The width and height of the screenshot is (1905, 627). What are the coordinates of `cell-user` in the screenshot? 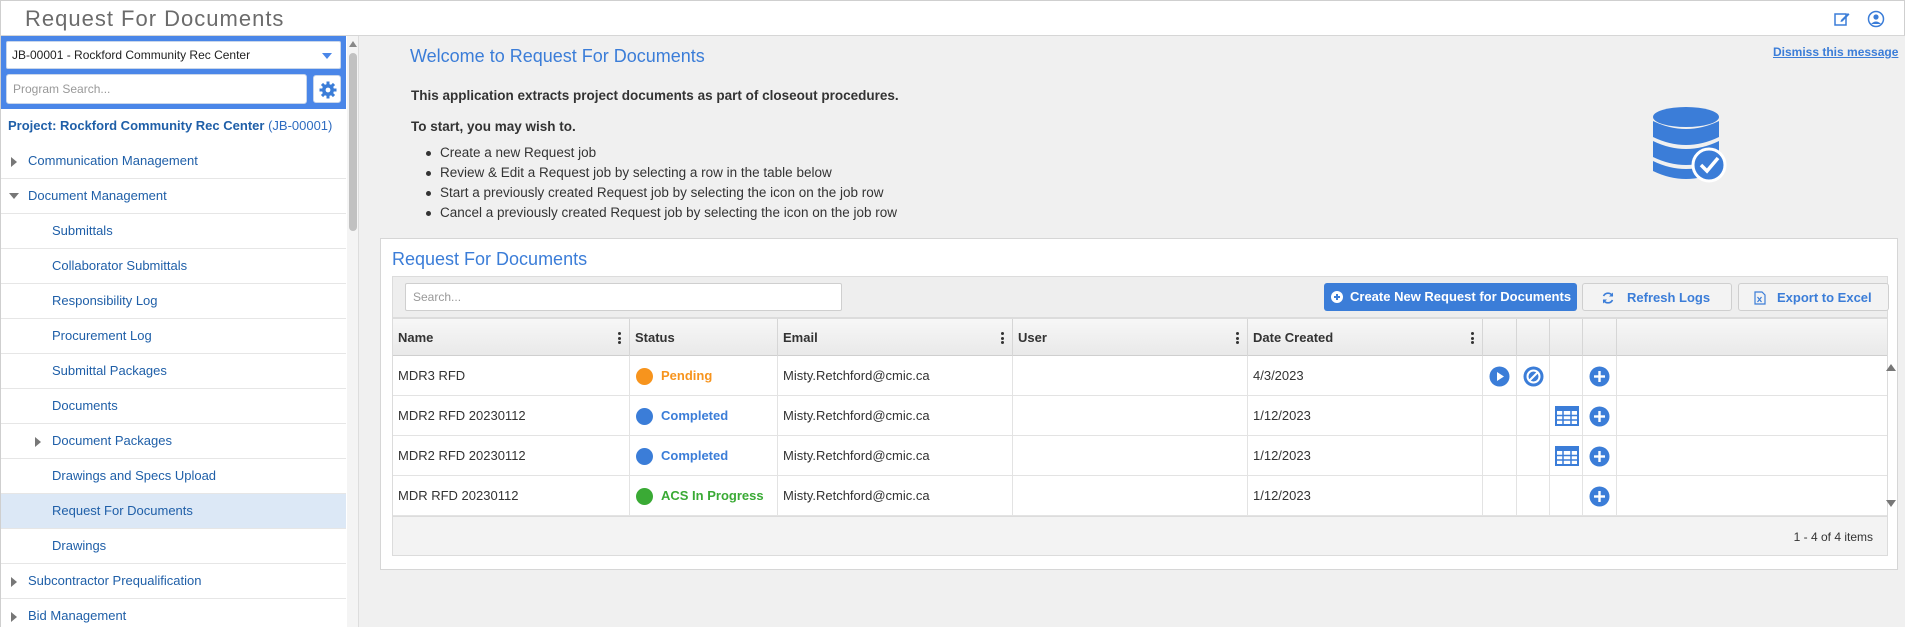 It's located at (1130, 456).